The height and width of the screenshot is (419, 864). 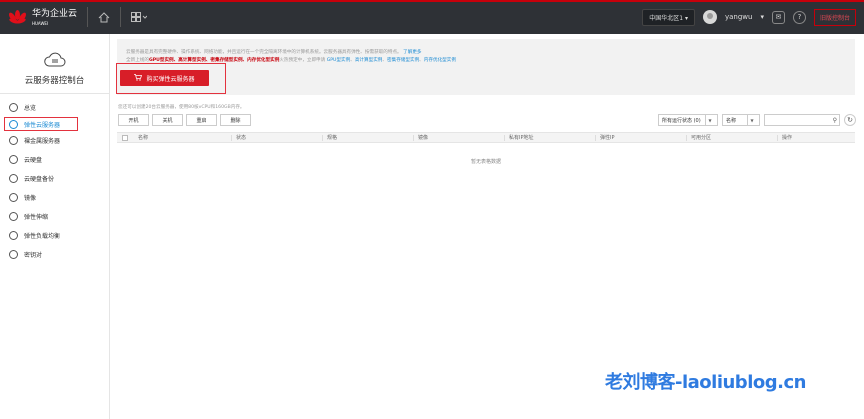 I want to click on cart-icon, so click(x=138, y=78).